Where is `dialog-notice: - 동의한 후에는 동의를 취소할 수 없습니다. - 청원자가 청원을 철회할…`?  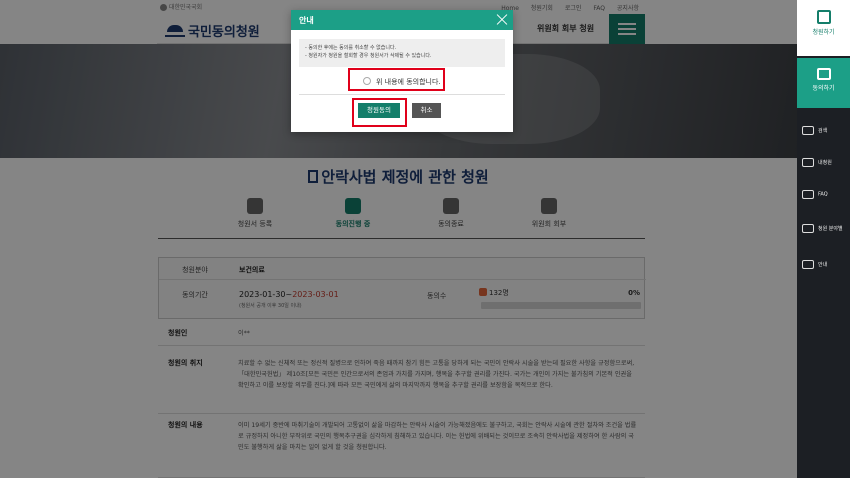
dialog-notice: - 동의한 후에는 동의를 취소할 수 없습니다. - 청원자가 청원을 철회할… is located at coordinates (402, 53).